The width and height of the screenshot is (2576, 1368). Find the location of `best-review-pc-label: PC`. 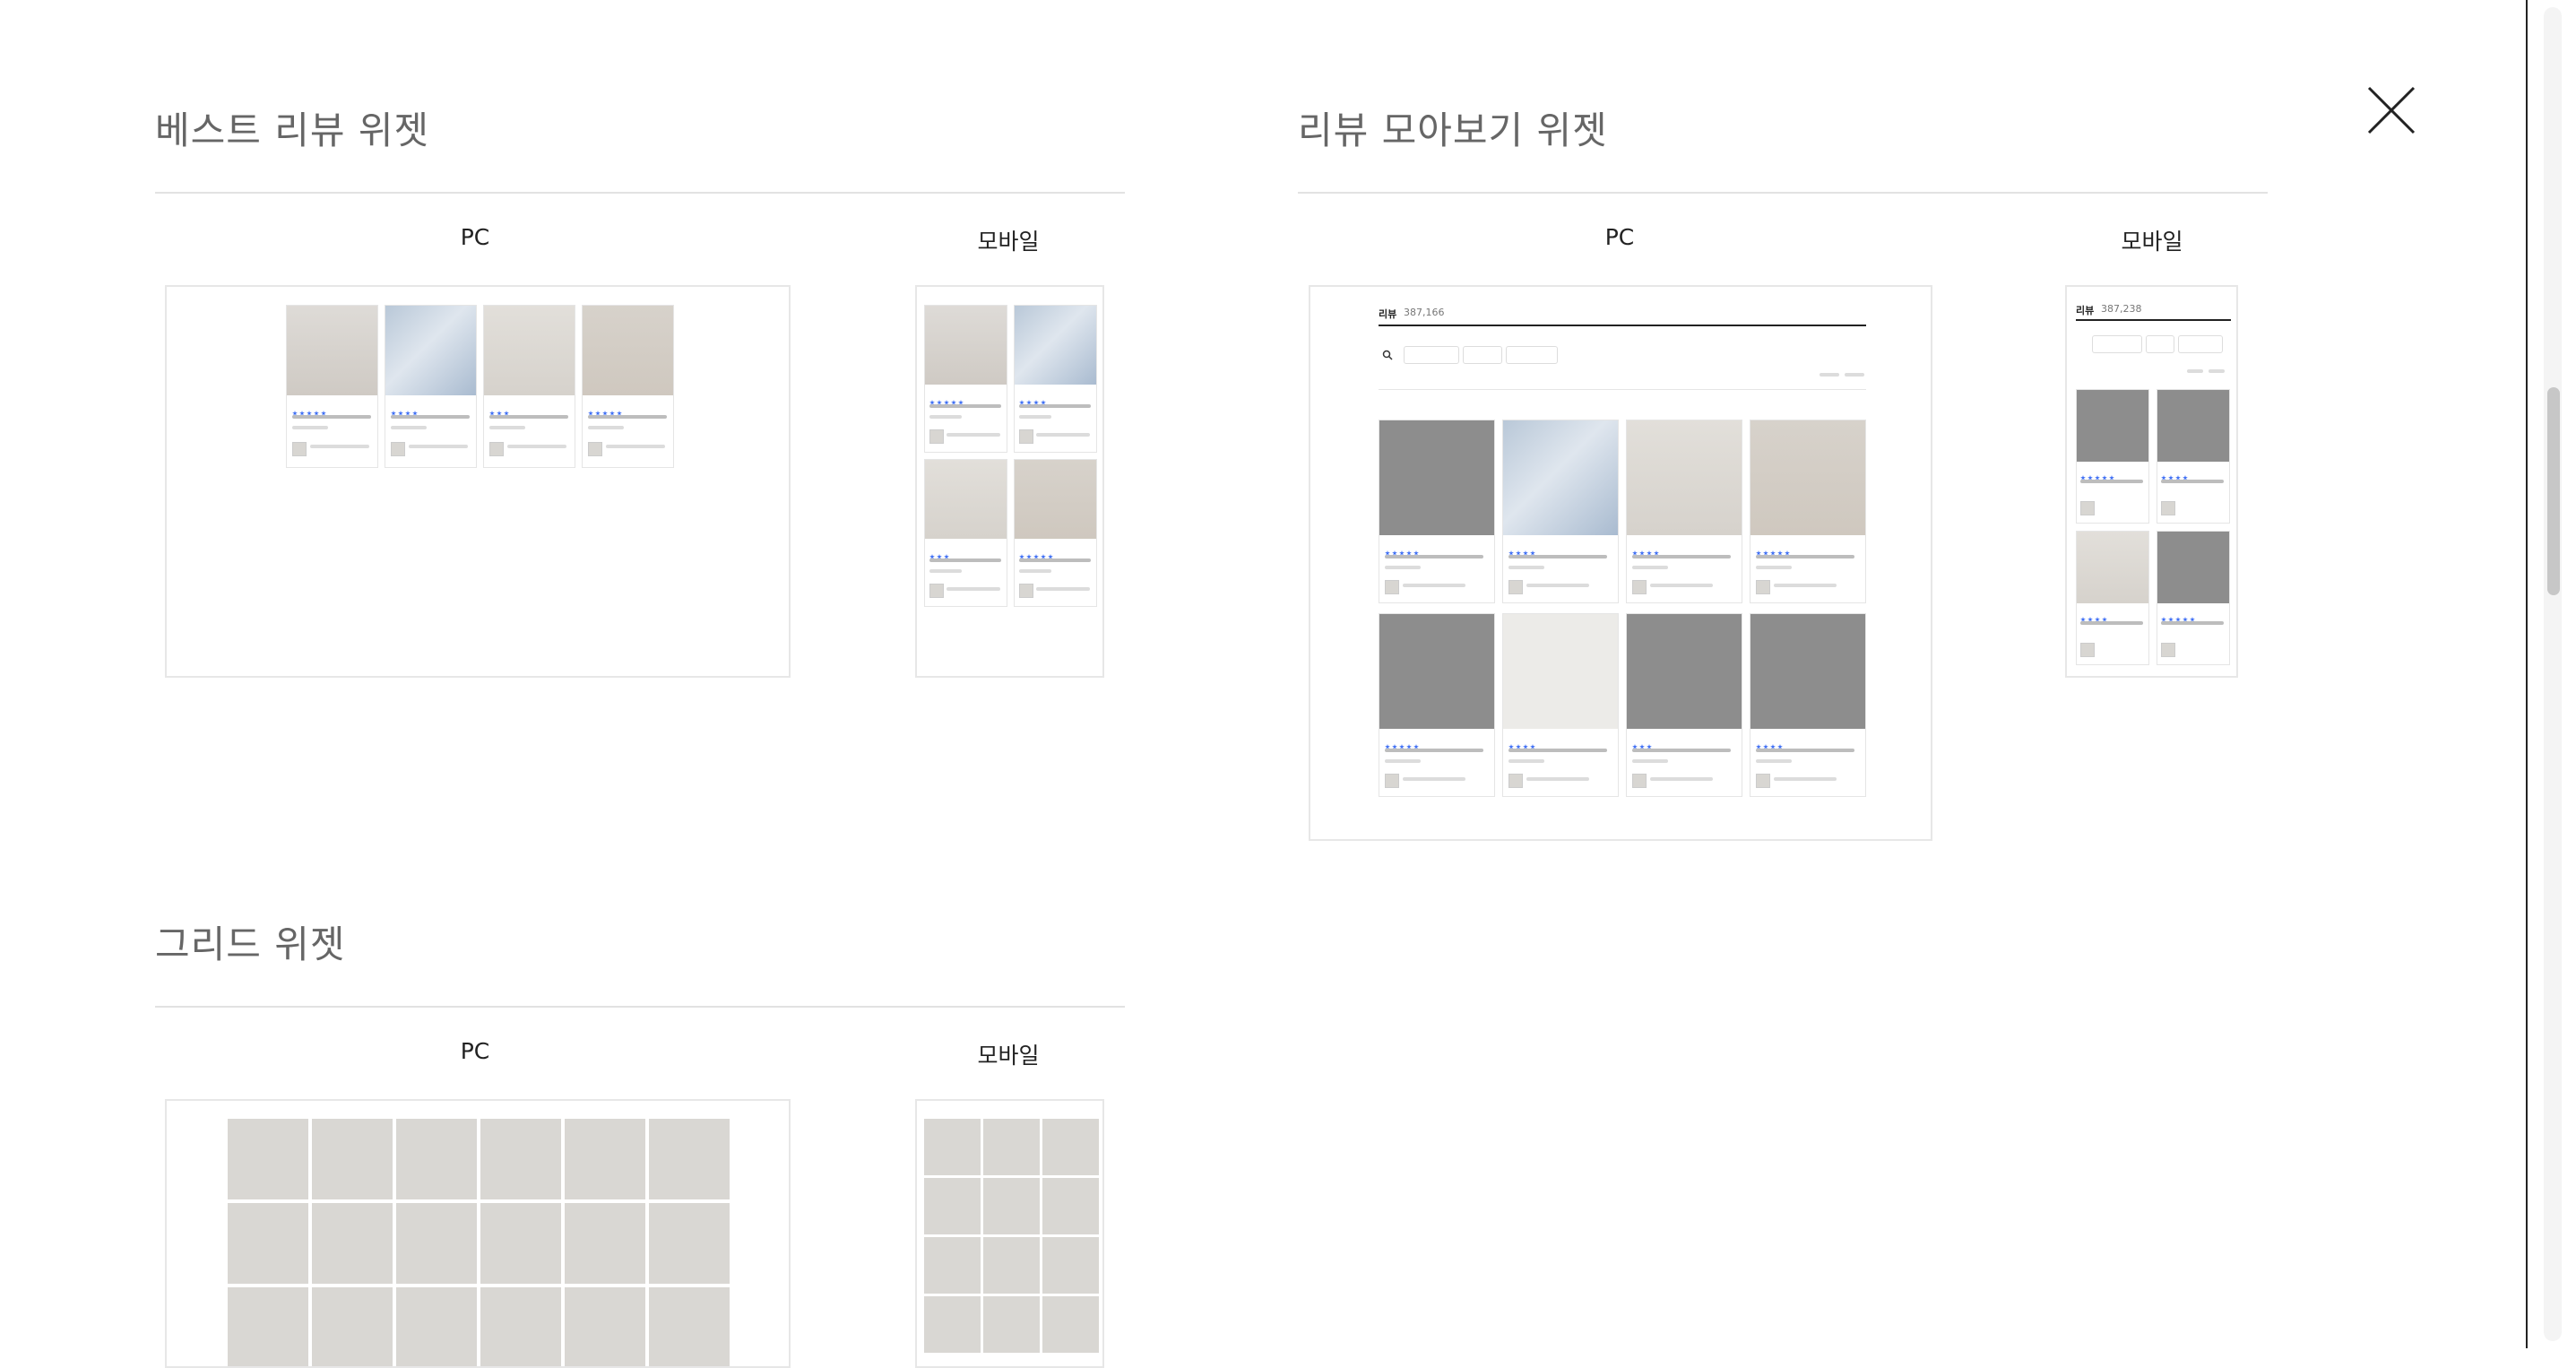

best-review-pc-label: PC is located at coordinates (475, 237).